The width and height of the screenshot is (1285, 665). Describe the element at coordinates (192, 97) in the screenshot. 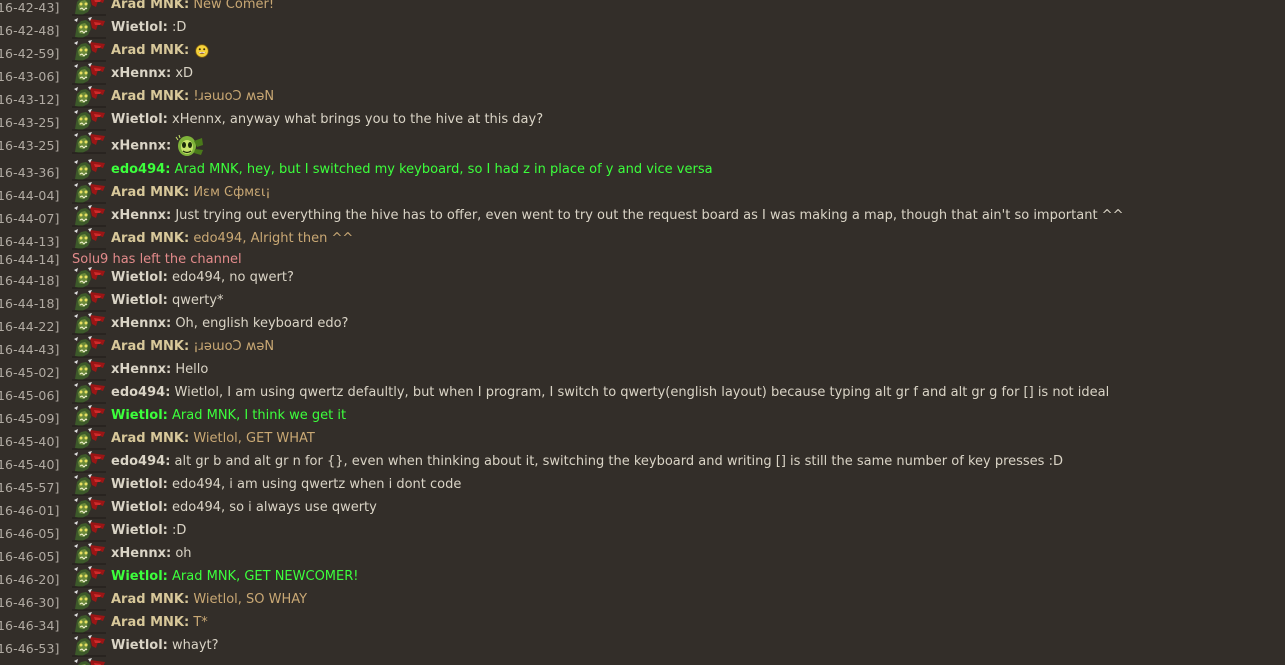

I see `message-body: Arad MNK: !ɹǝɯoƆ ʍǝN` at that location.